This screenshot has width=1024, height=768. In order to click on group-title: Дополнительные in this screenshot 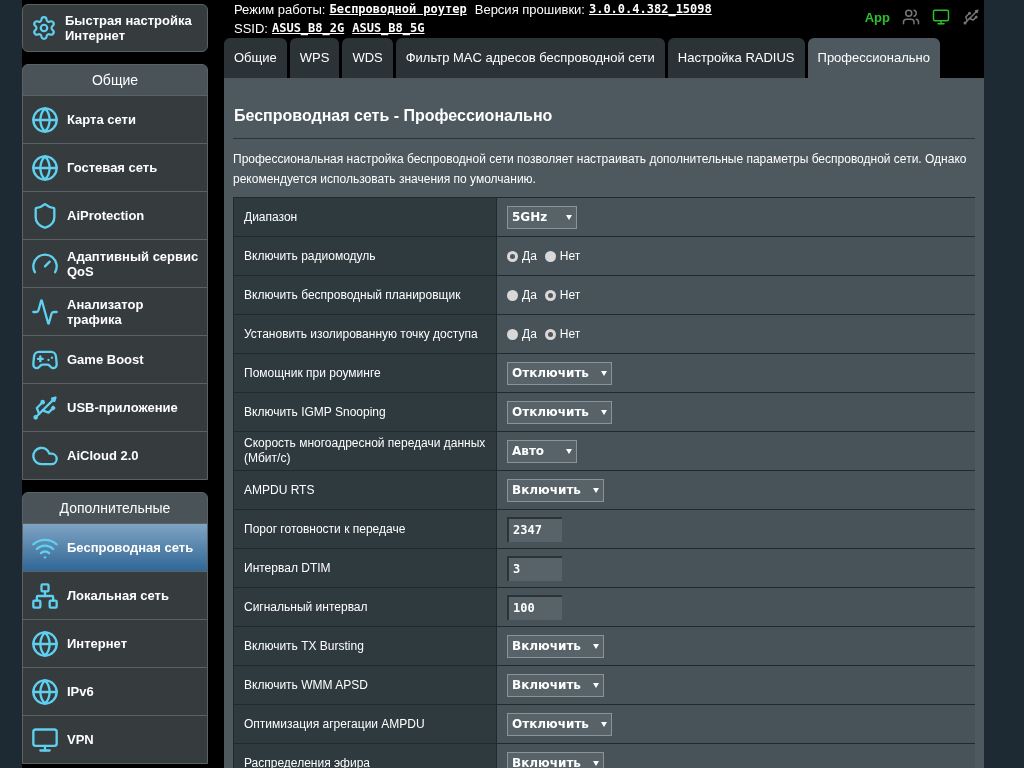, I will do `click(115, 508)`.